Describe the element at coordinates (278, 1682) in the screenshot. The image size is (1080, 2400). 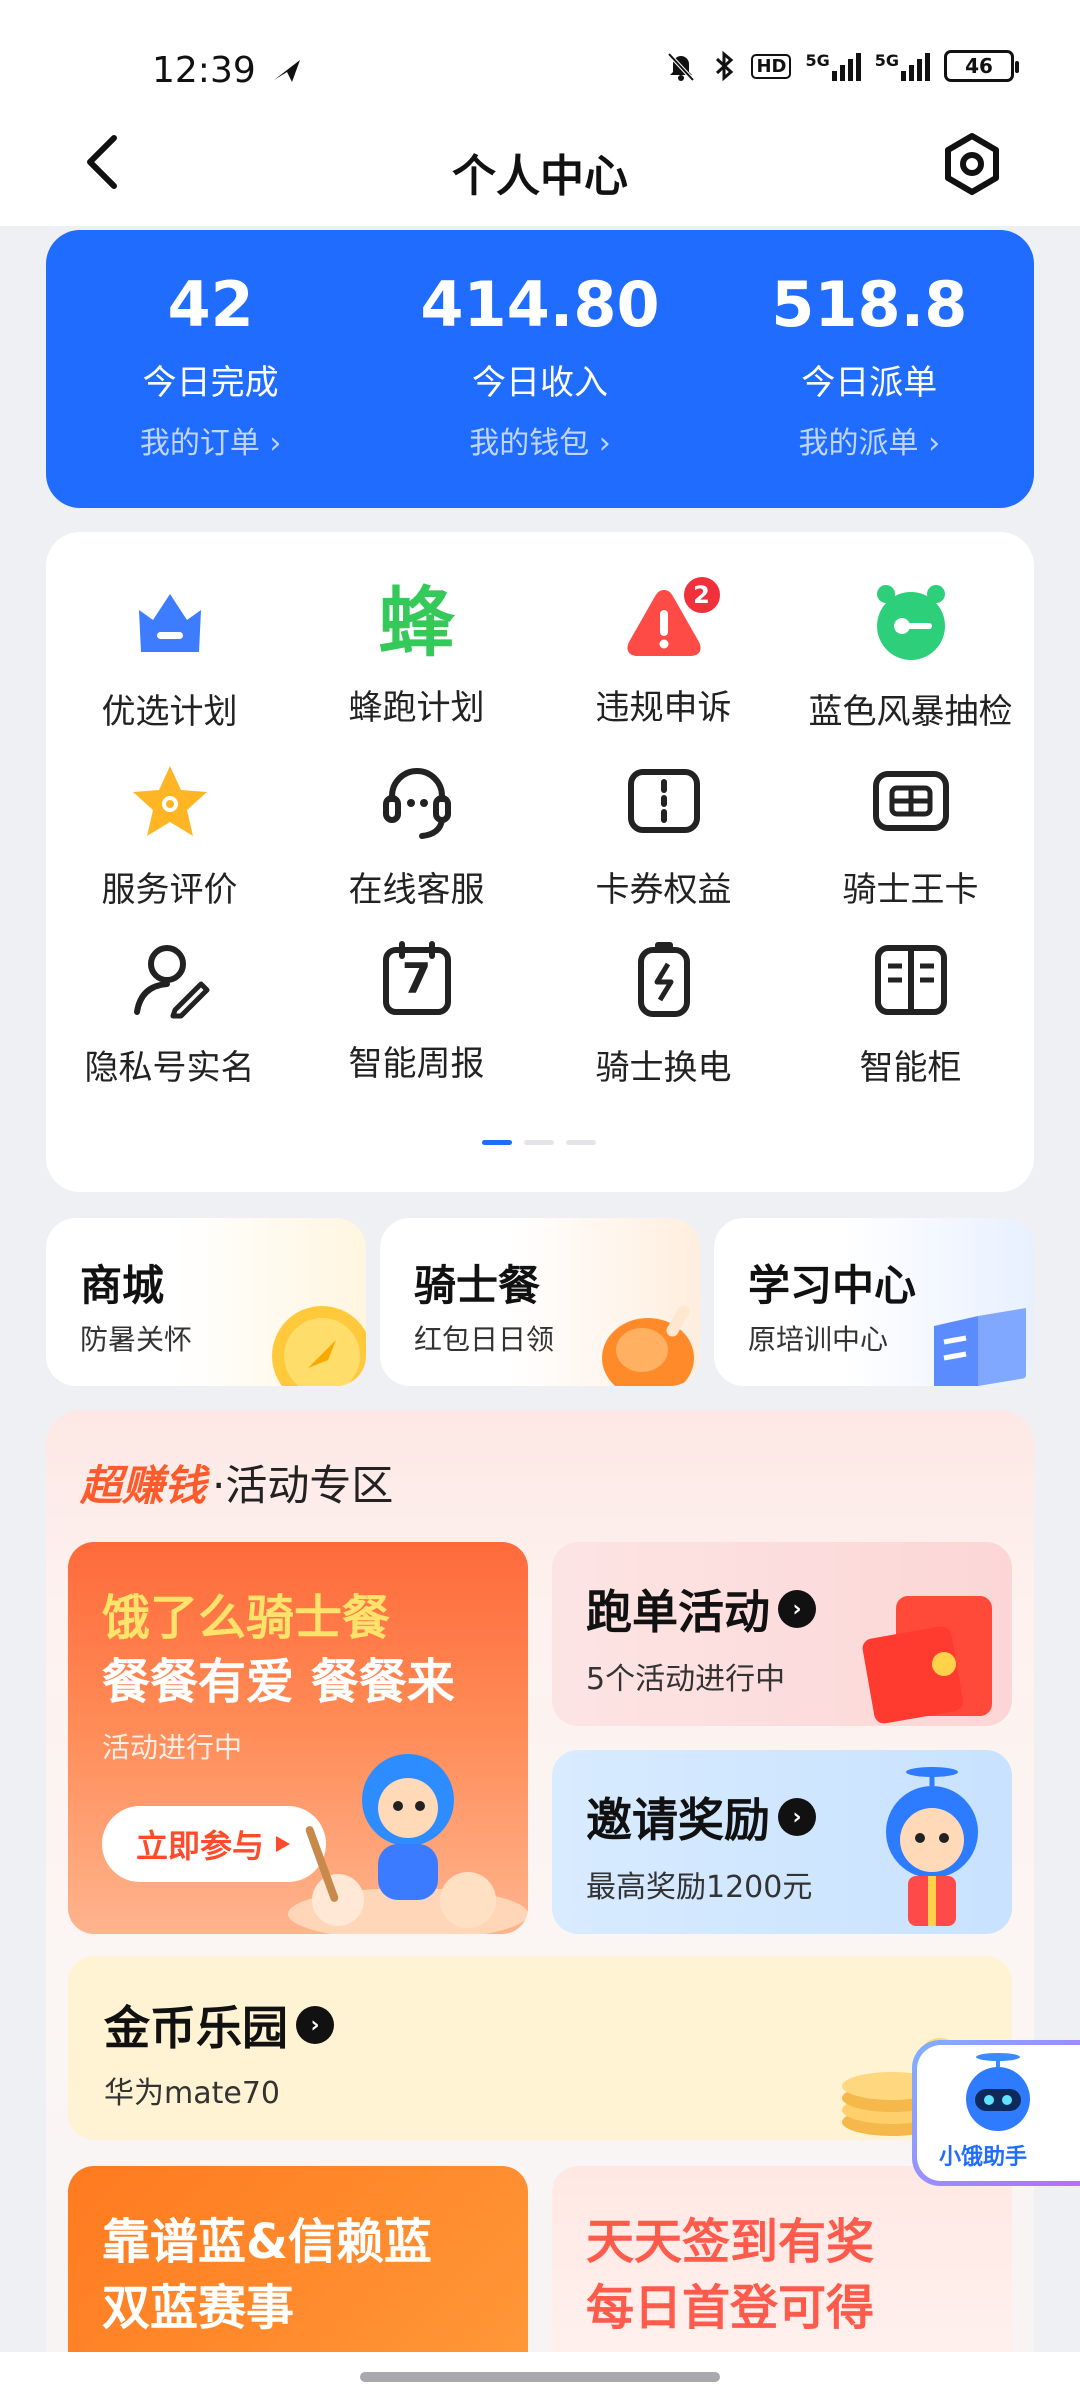
I see `banner-slogan: 餐餐有爱 餐餐来` at that location.